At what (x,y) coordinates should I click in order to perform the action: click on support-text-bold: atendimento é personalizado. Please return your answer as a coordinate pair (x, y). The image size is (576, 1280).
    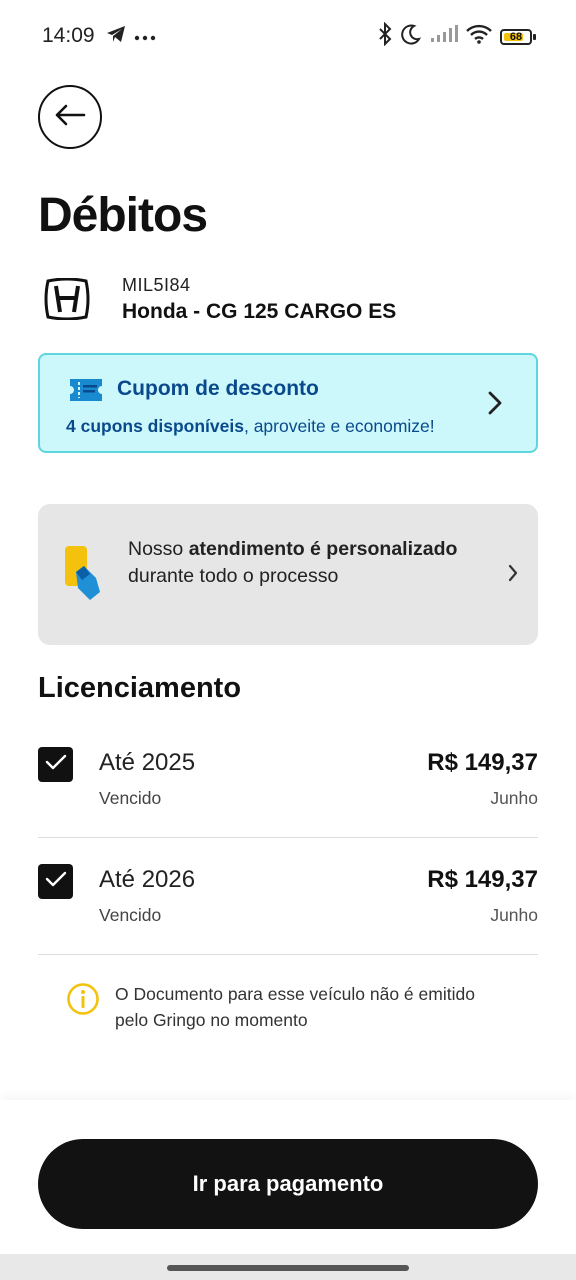
    Looking at the image, I should click on (323, 549).